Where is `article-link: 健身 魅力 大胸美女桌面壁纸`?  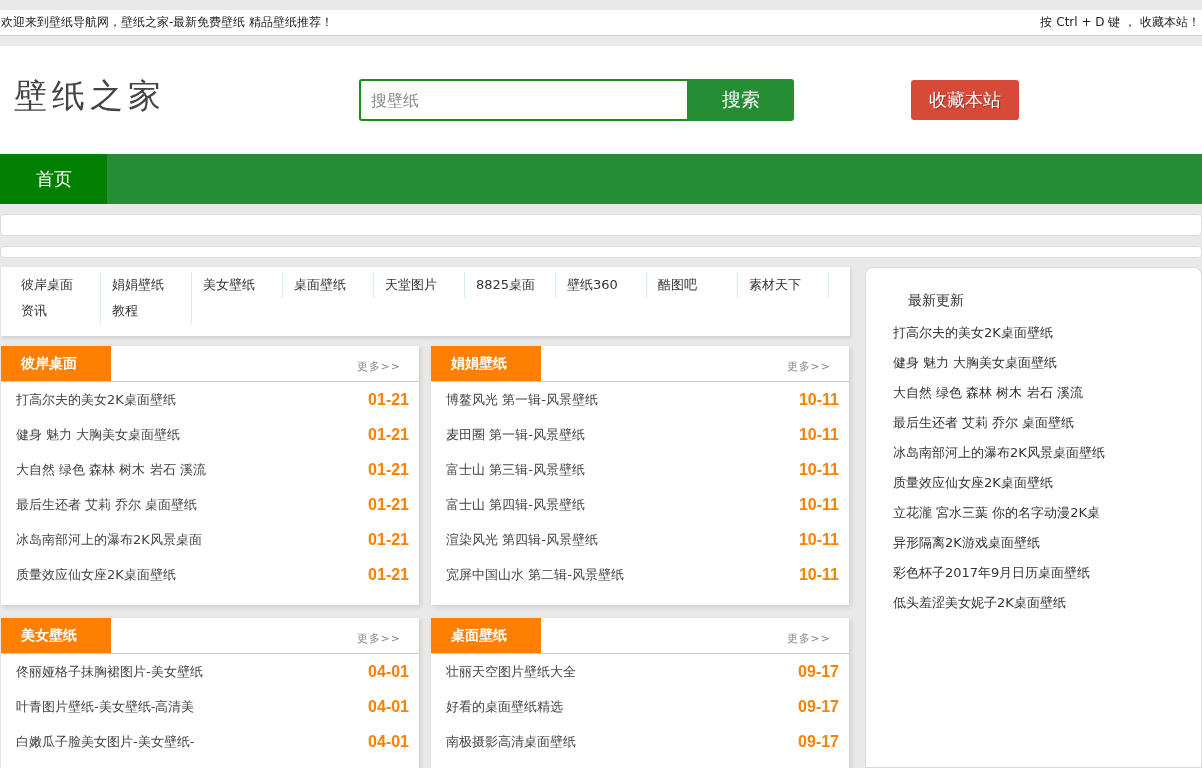
article-link: 健身 魅力 大胸美女桌面壁纸 is located at coordinates (98, 434).